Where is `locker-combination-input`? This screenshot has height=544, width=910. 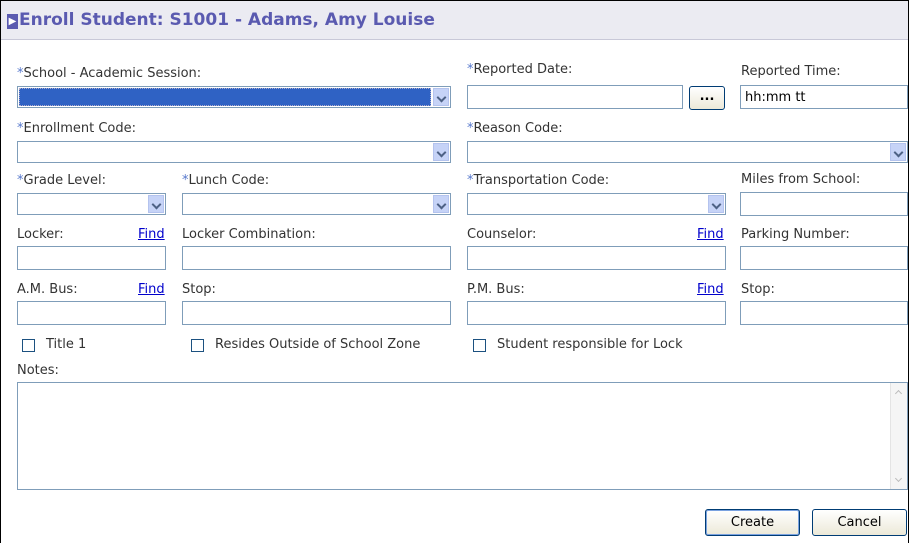
locker-combination-input is located at coordinates (316, 258).